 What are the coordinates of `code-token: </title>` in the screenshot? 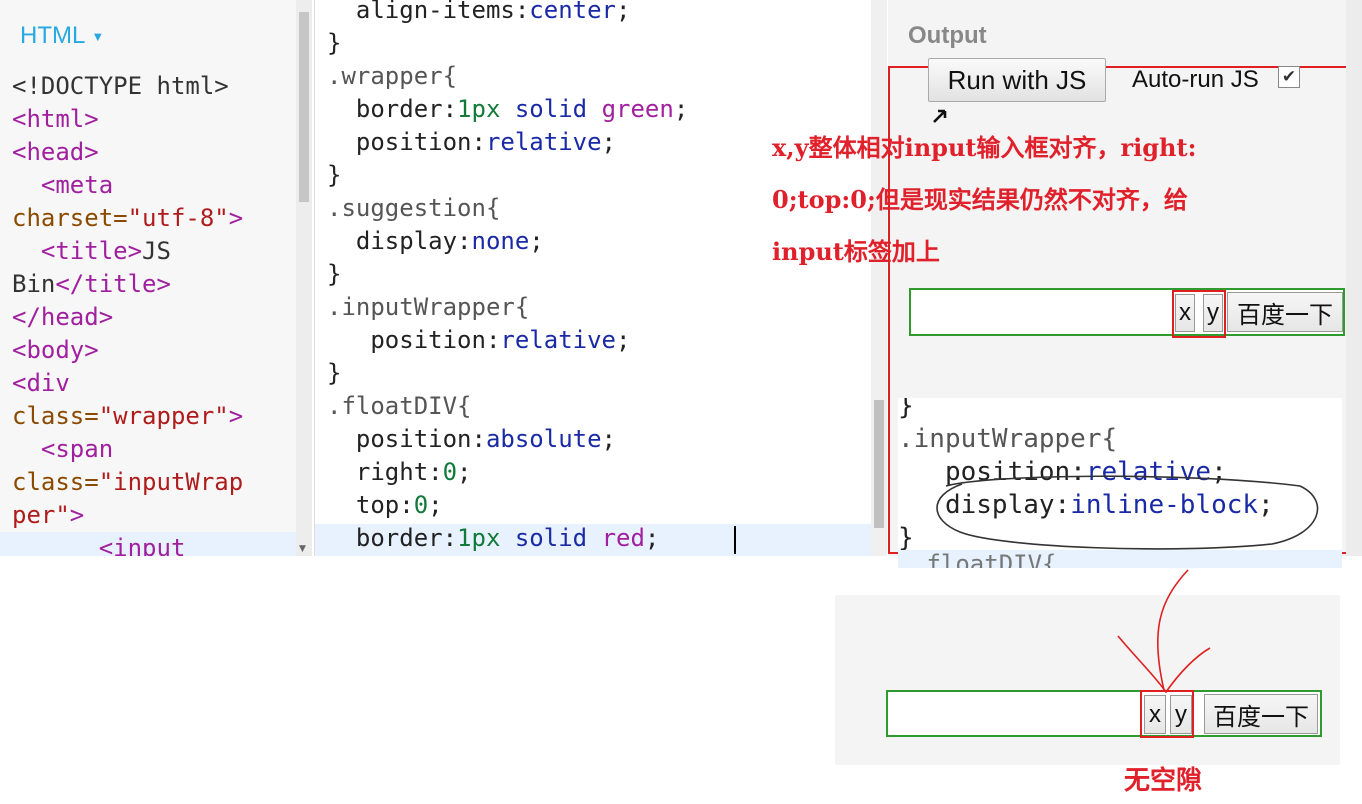 It's located at (113, 284).